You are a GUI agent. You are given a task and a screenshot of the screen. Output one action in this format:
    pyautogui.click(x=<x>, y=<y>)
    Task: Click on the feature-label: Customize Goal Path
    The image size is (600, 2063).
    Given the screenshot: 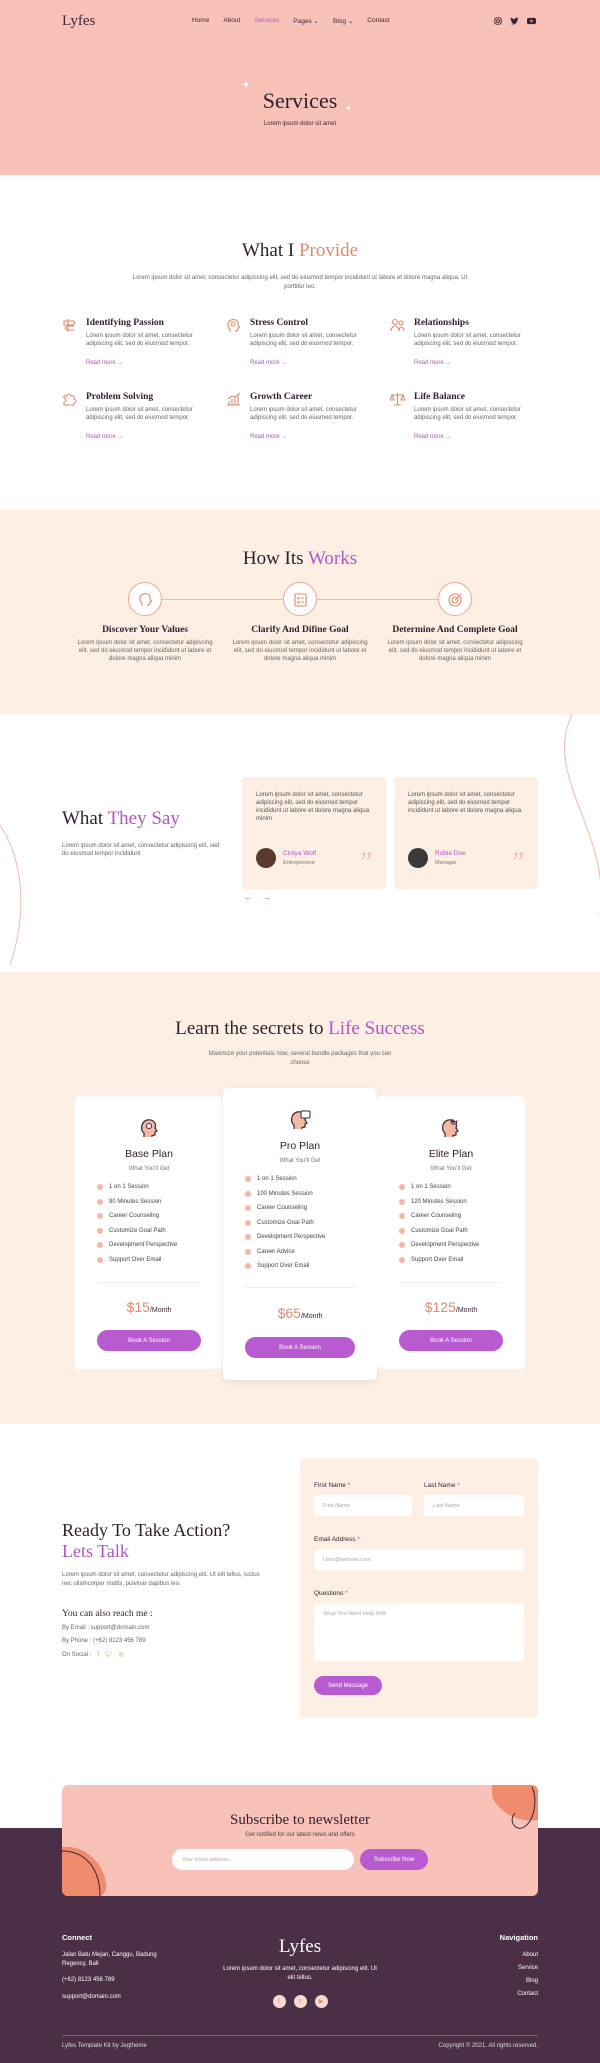 What is the action you would take?
    pyautogui.click(x=137, y=1230)
    